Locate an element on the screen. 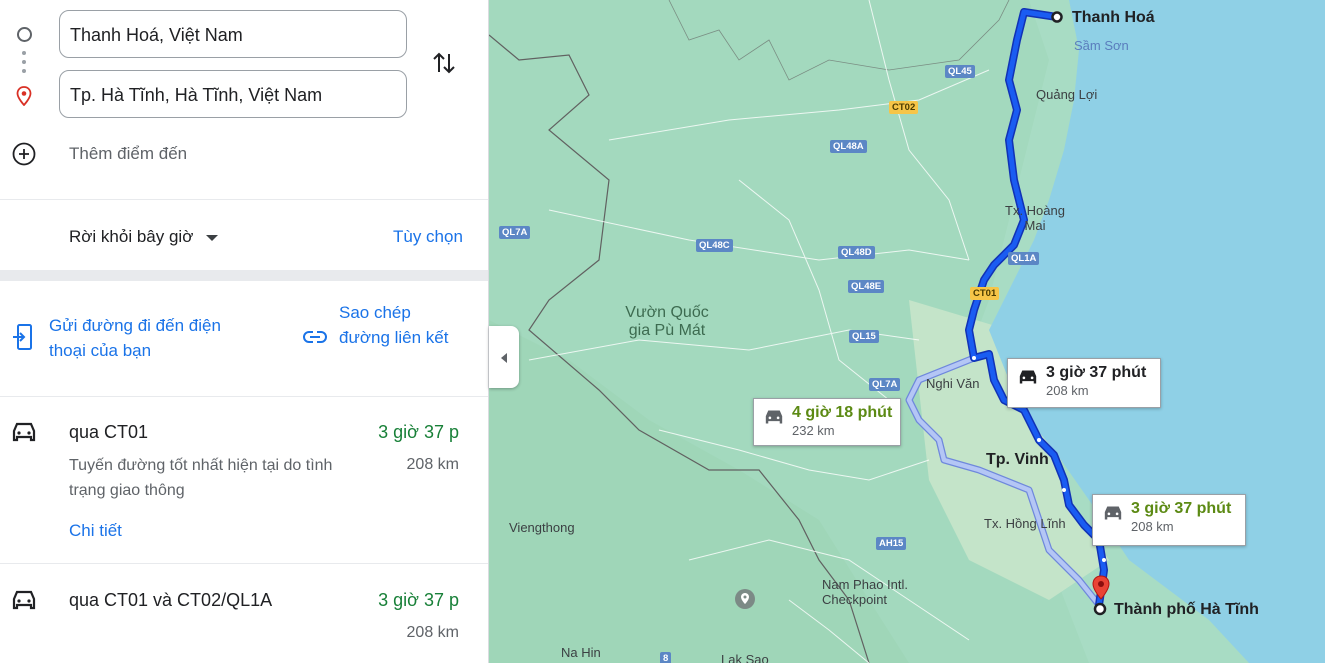 The width and height of the screenshot is (1325, 663). road-badge: QL45 is located at coordinates (960, 71).